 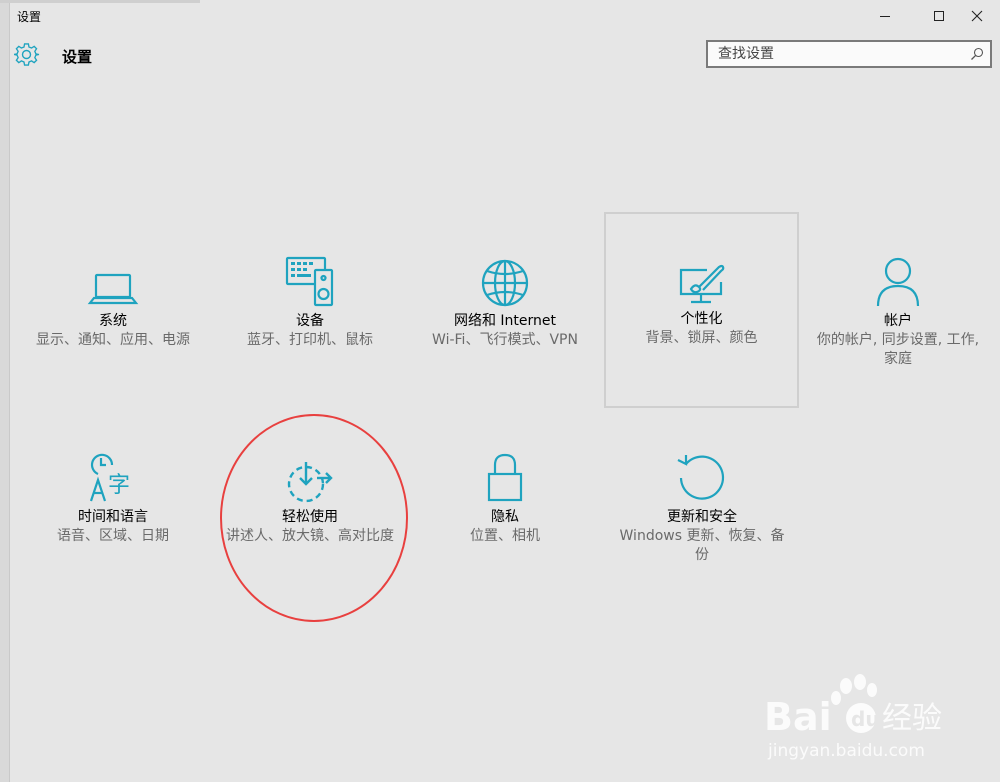 I want to click on watermark-brand: Bai, so click(x=798, y=717).